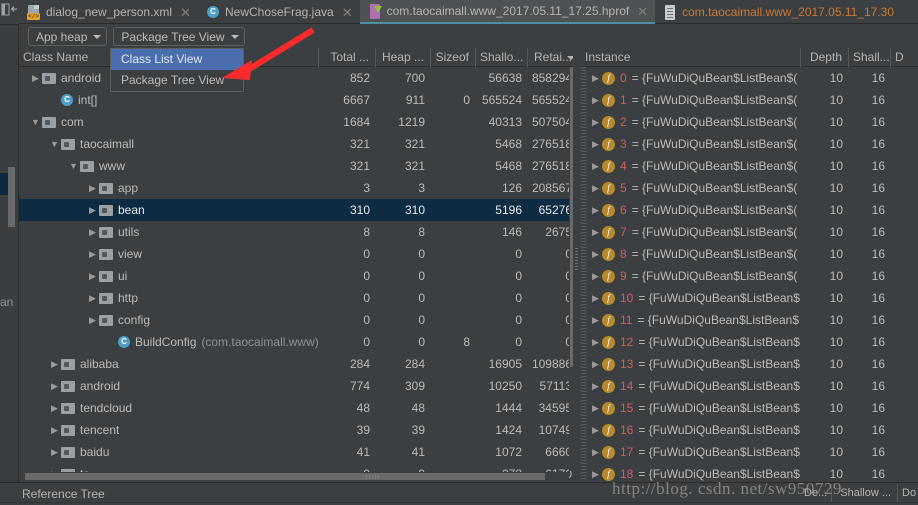 This screenshot has width=918, height=505. What do you see at coordinates (298, 342) in the screenshot?
I see `class-tree-row: CBuildConfig(com.taocaimall.www)00800` at bounding box center [298, 342].